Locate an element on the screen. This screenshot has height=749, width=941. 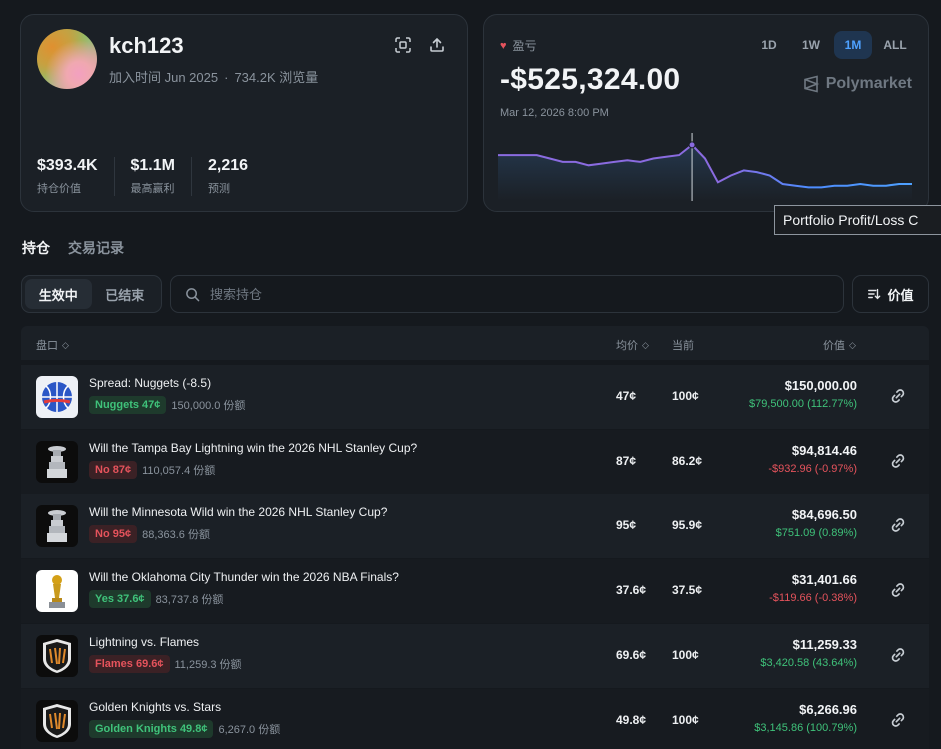
stat-label: 持仓价值 is located at coordinates (59, 189).